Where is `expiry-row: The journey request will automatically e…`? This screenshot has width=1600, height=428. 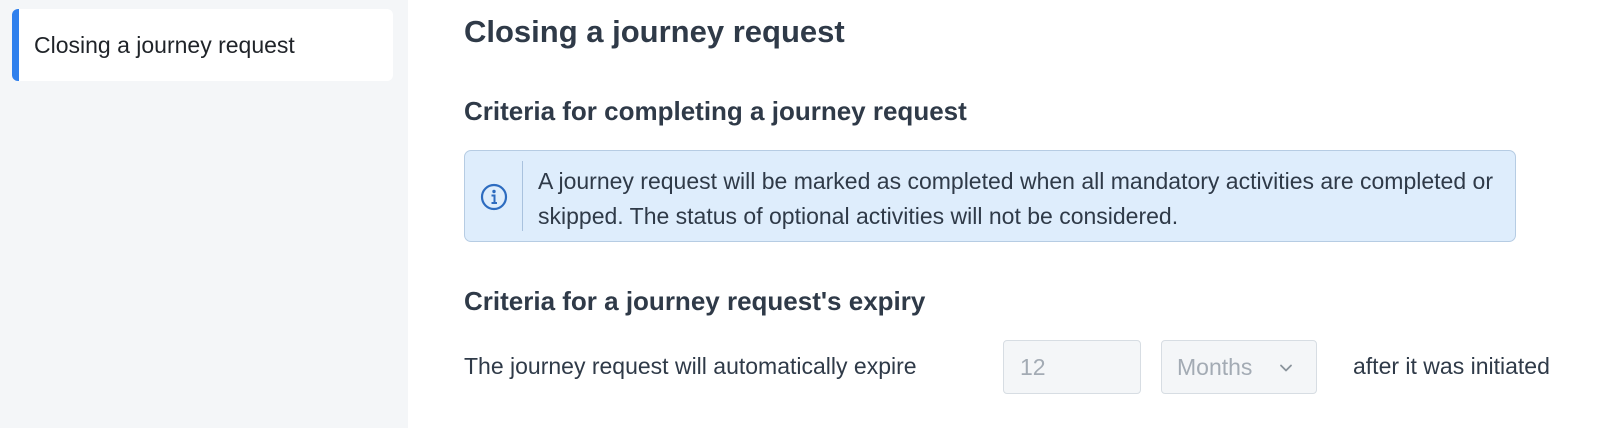 expiry-row: The journey request will automatically e… is located at coordinates (1029, 368).